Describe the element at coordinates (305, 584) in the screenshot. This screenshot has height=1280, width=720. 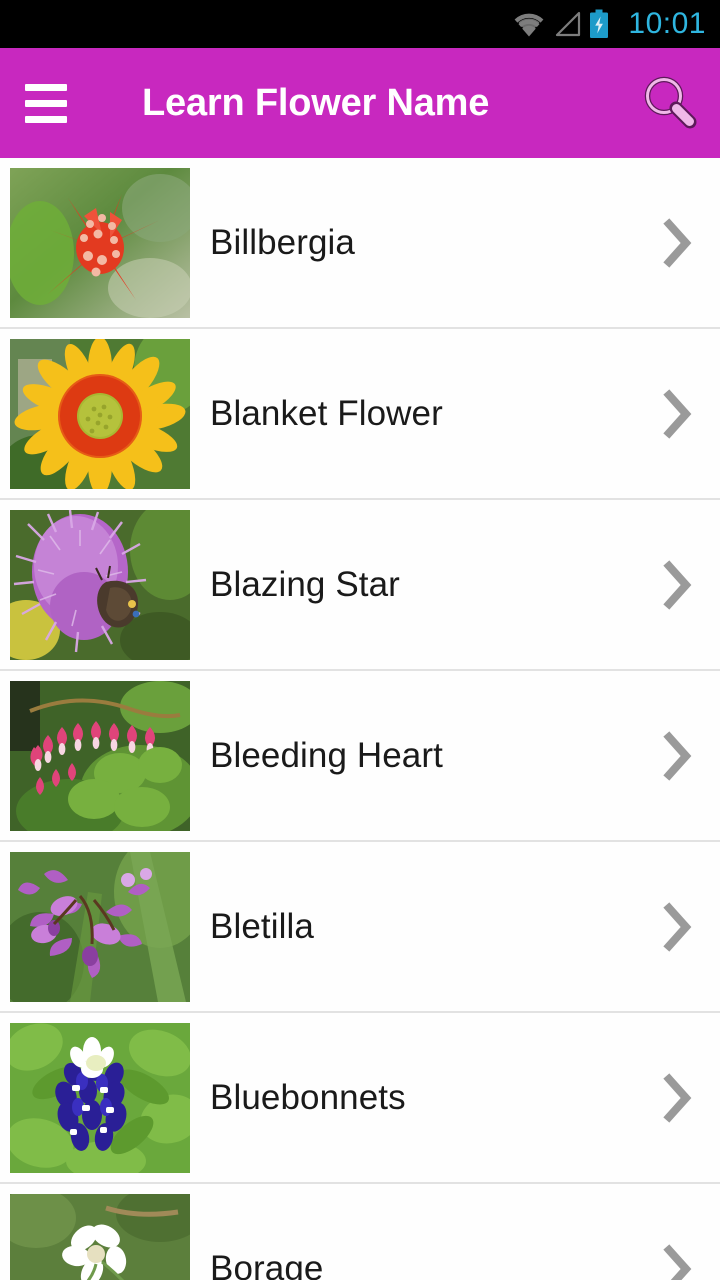
I see `list-item-label: Blazing Star` at that location.